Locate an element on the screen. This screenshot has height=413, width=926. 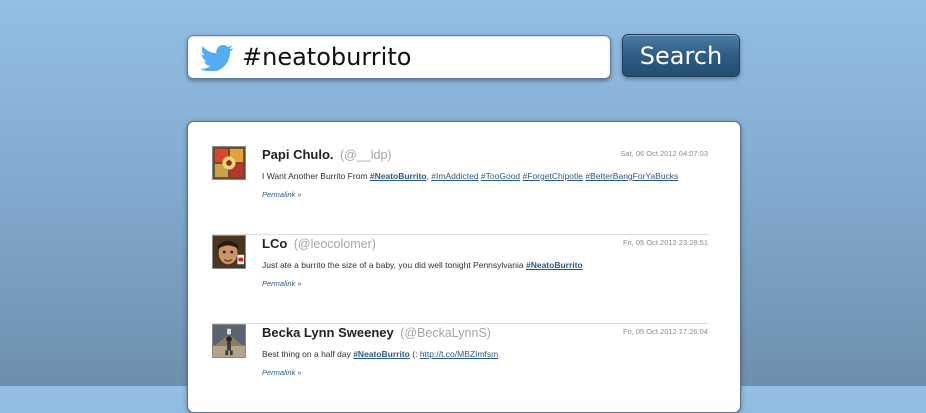
tweet-timestamp: Sat, 06 Oct 2012 04:07:03 is located at coordinates (664, 153).